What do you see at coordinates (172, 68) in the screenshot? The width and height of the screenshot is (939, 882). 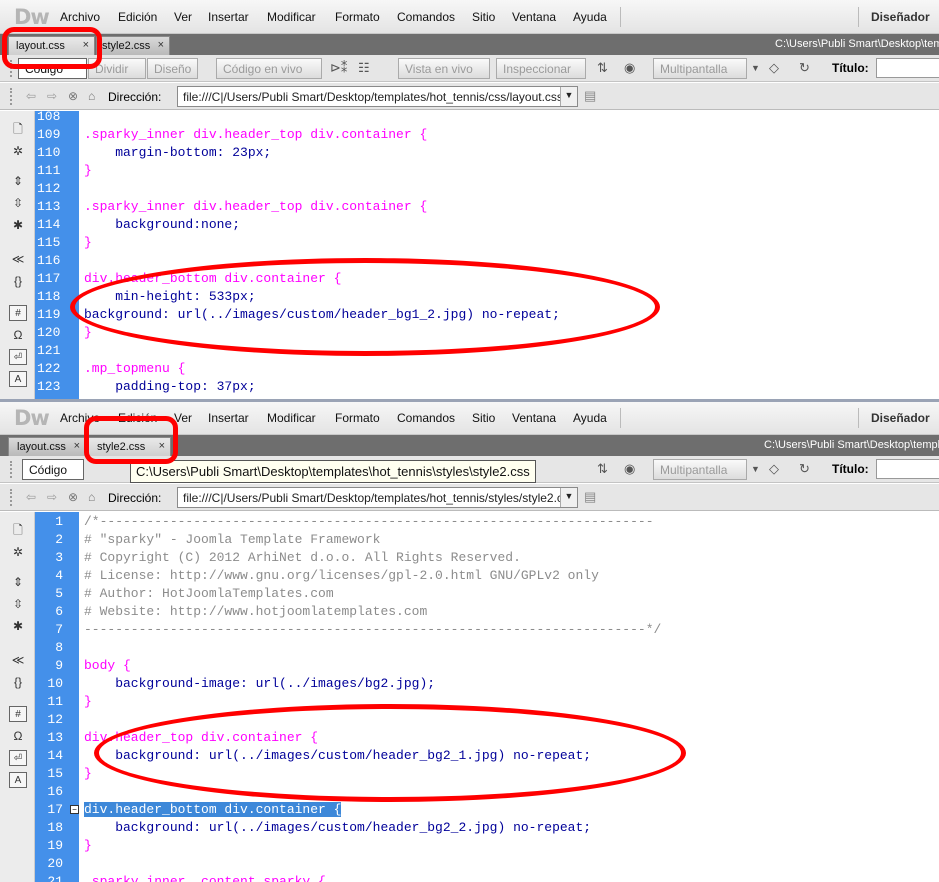 I see `design-view-button: Diseño` at bounding box center [172, 68].